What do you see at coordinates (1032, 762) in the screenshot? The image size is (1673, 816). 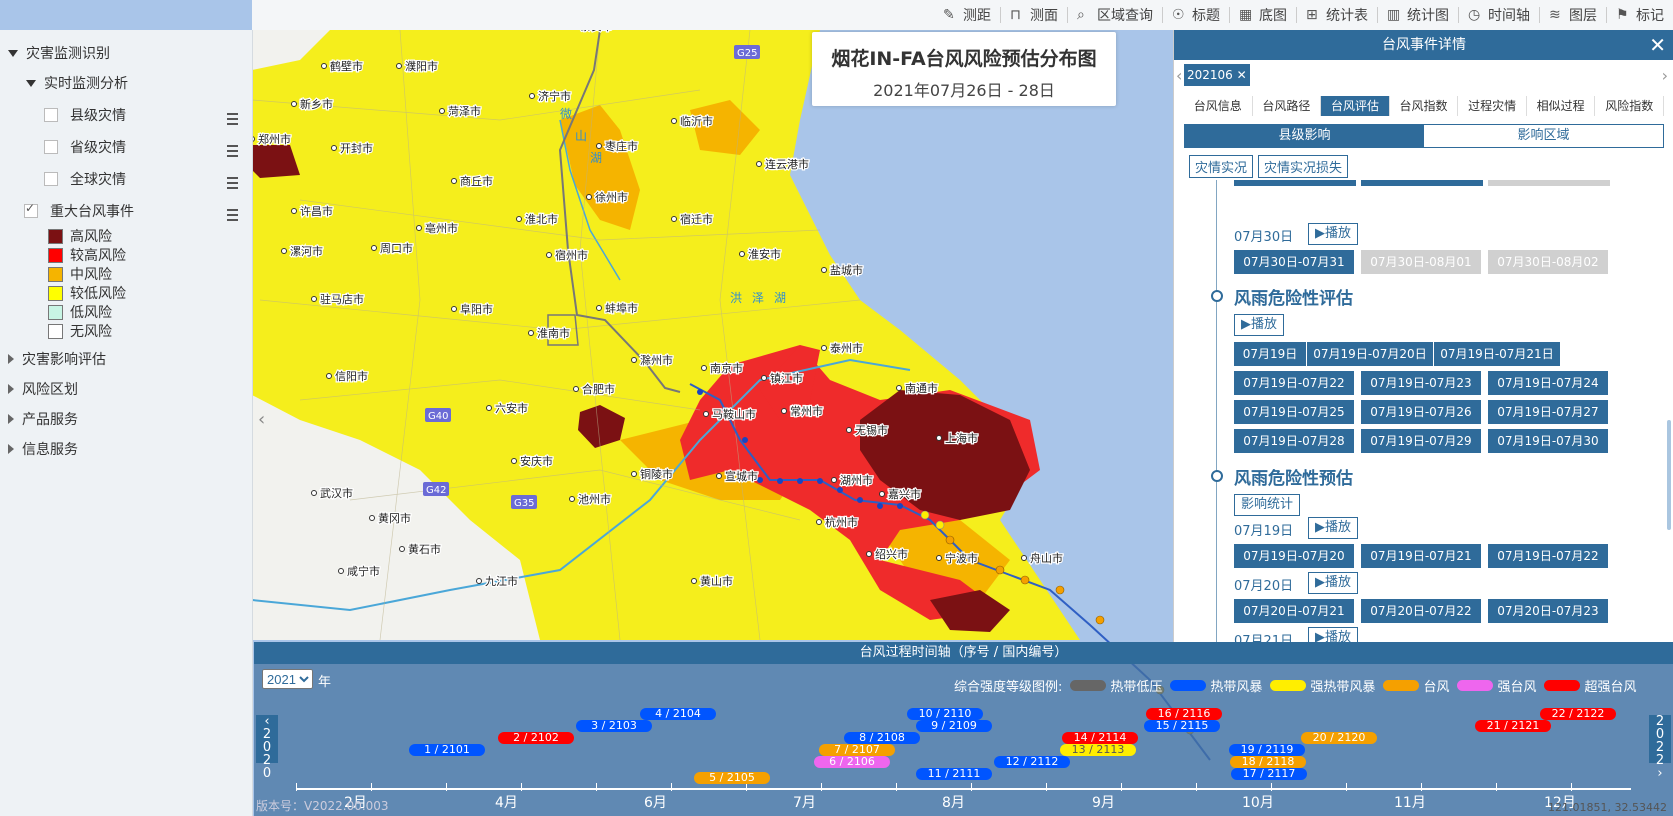 I see `typhoon-bar: 12 / 2112` at bounding box center [1032, 762].